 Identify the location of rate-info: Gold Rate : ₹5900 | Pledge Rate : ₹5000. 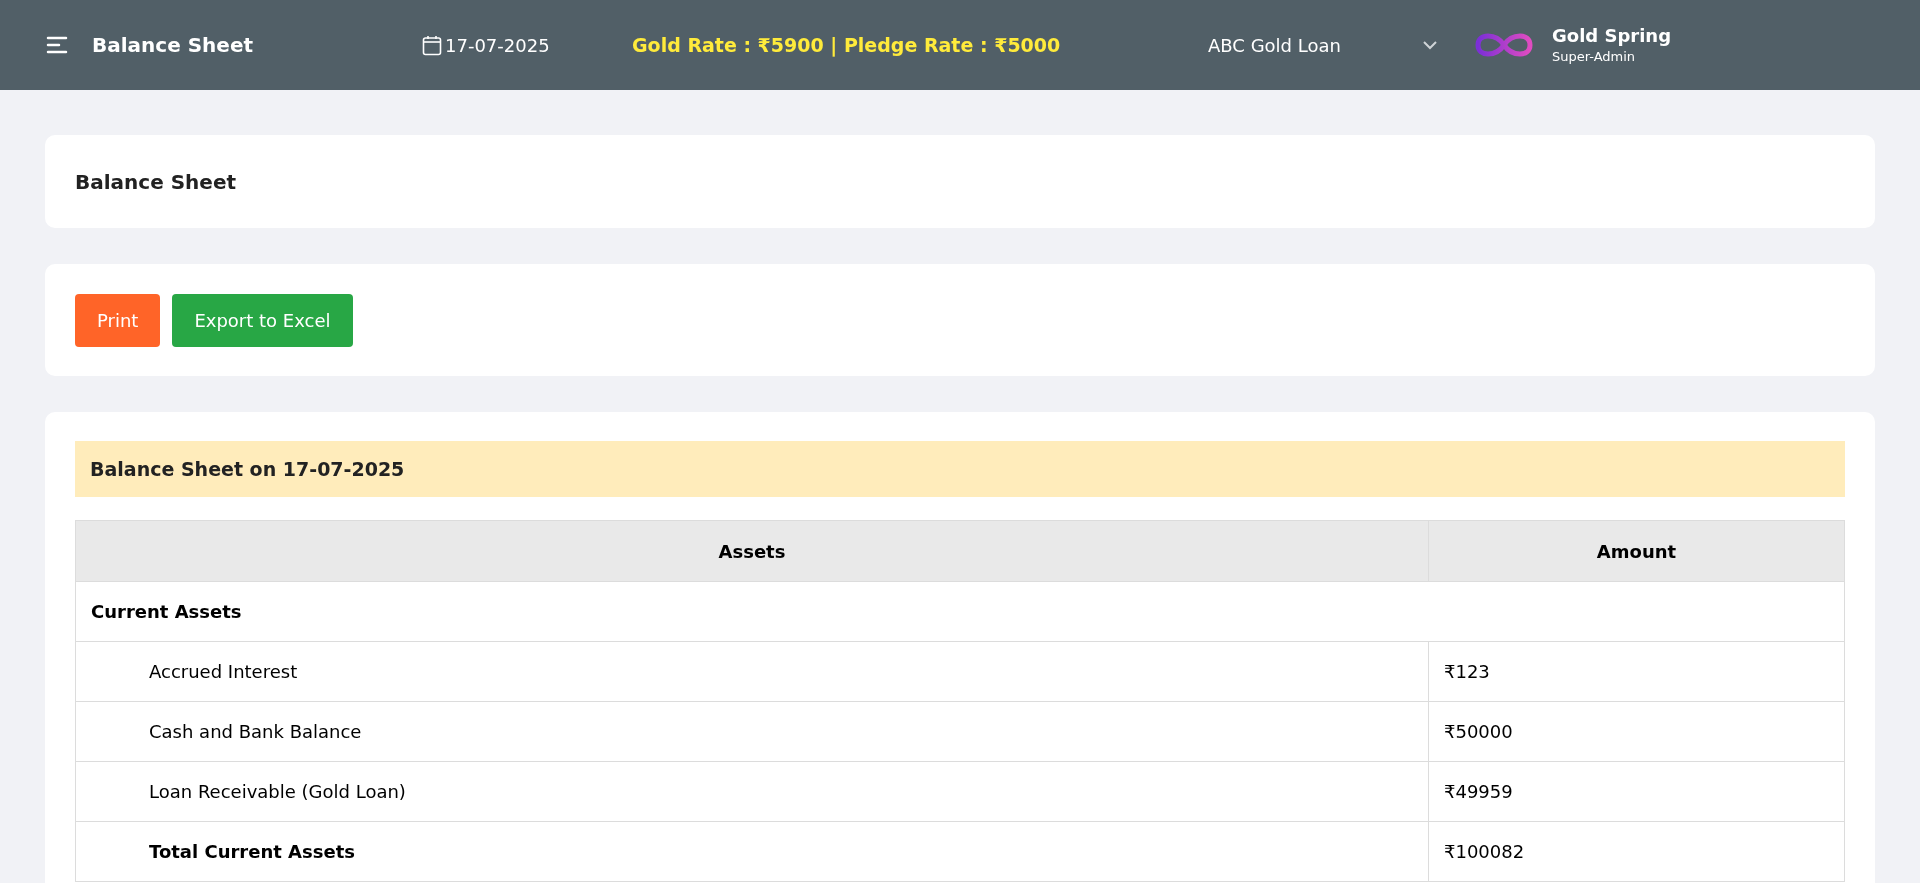
(847, 45).